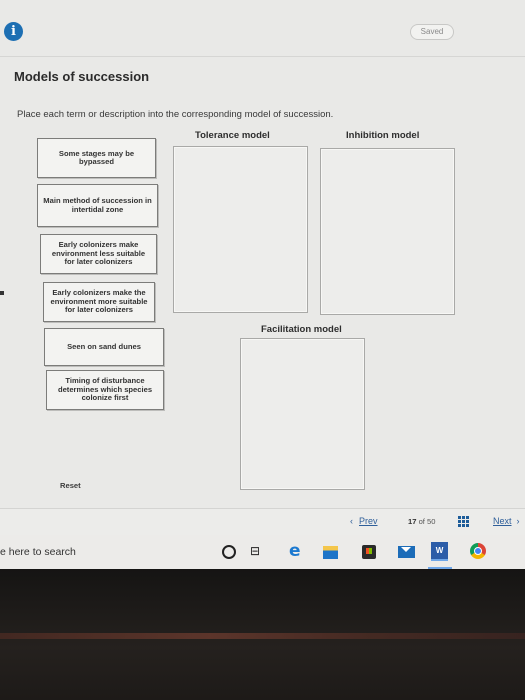 The height and width of the screenshot is (700, 525). Describe the element at coordinates (351, 521) in the screenshot. I see `chevron-left-icon: ‹` at that location.